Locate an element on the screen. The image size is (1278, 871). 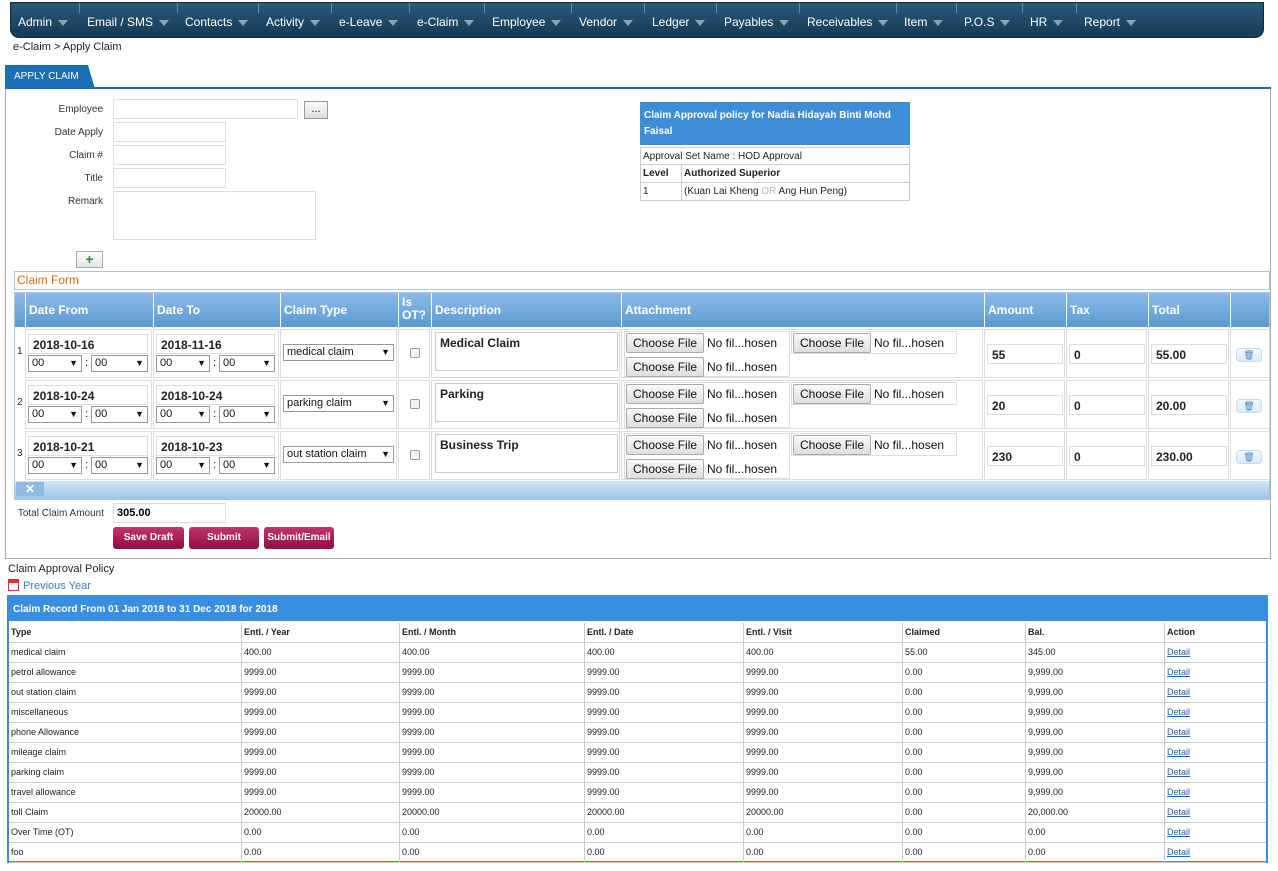
record-cell: mileage claim is located at coordinates (39, 752).